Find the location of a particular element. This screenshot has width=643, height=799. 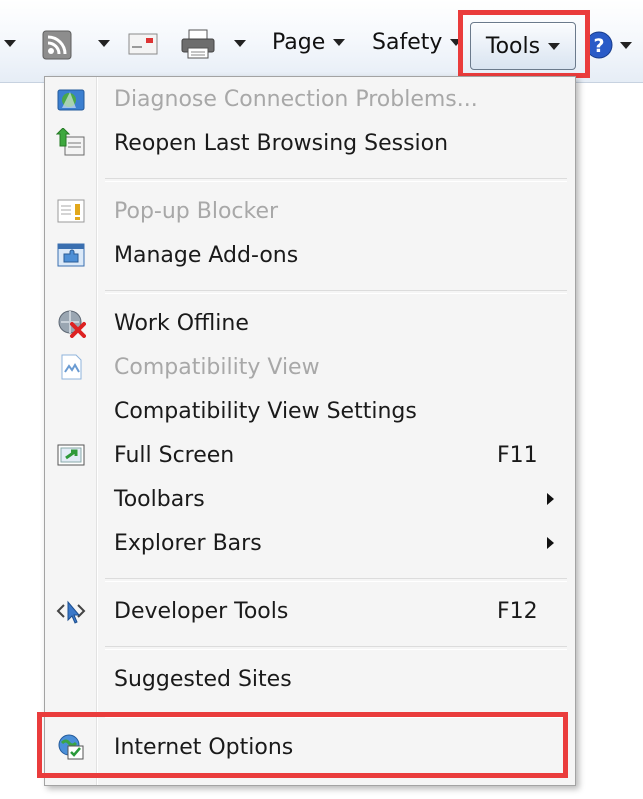

print-button is located at coordinates (198, 44).